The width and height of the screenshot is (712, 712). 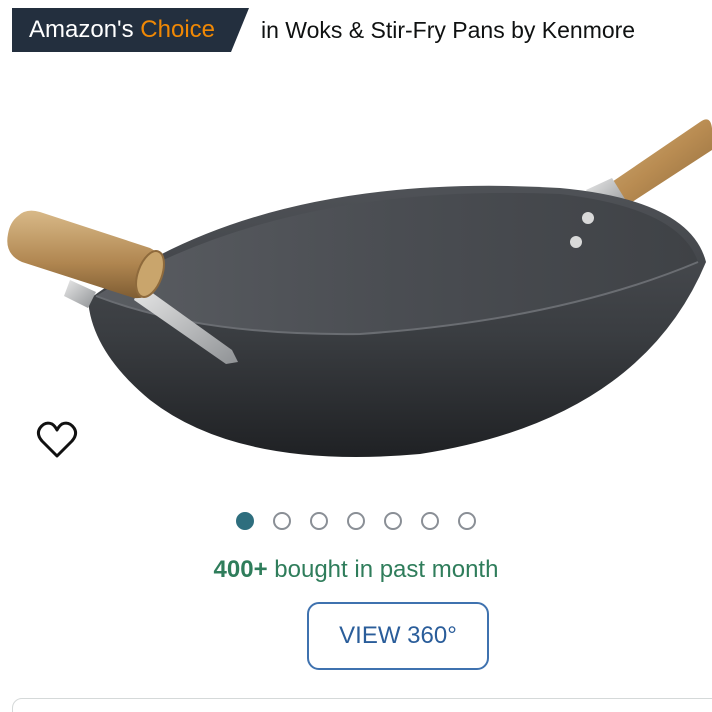 What do you see at coordinates (448, 29) in the screenshot?
I see `badge-category-text: in Woks & Stir-Fry Pans by Kenmore` at bounding box center [448, 29].